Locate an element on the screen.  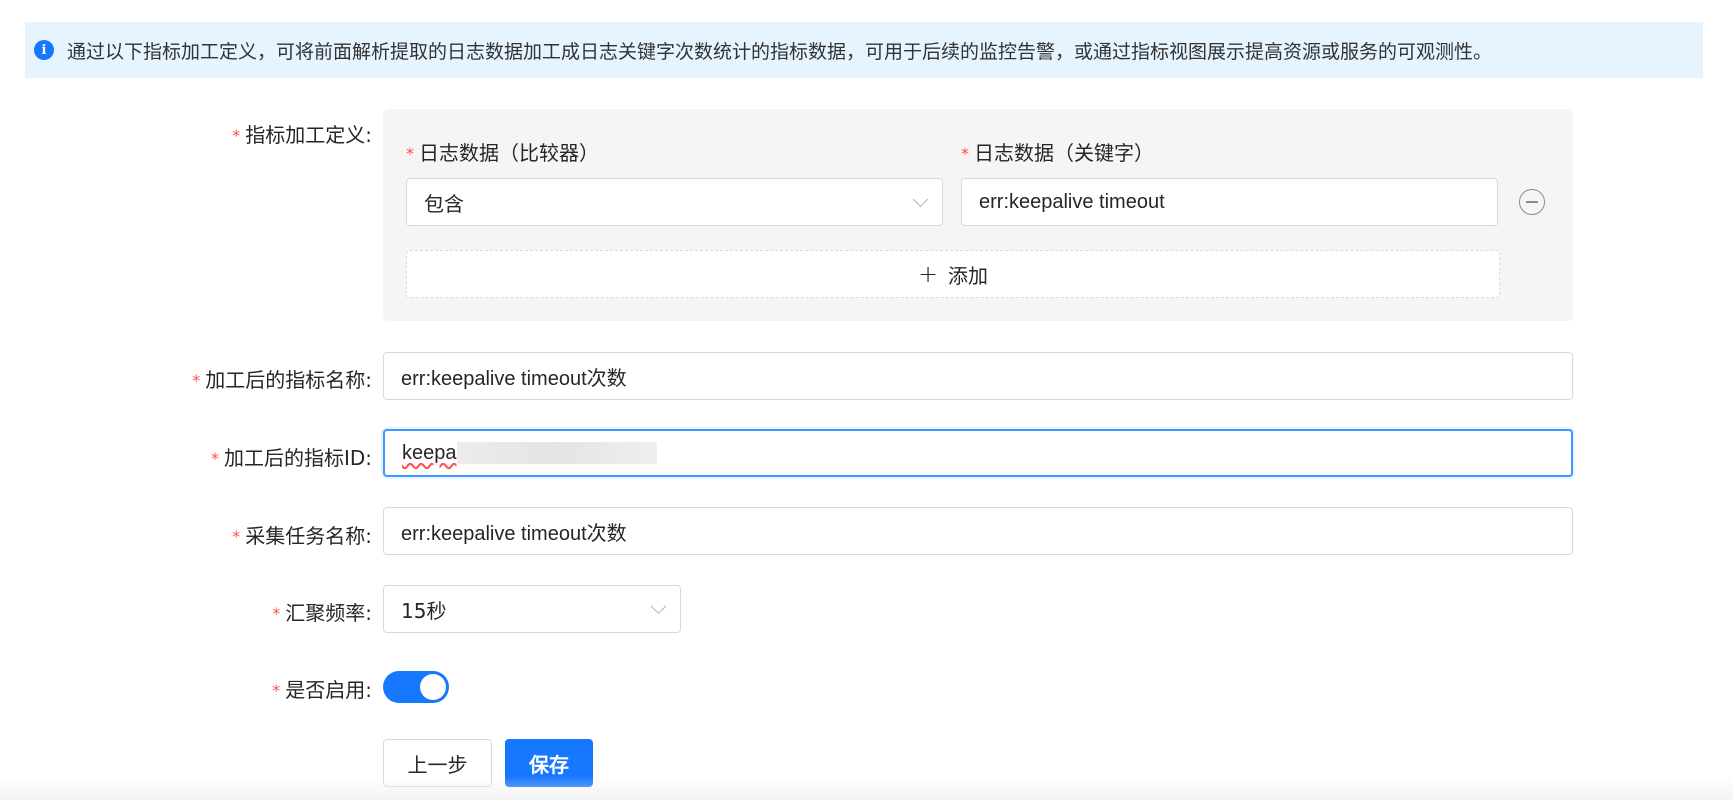
keyword-label-text: 日志数据（关键字） is located at coordinates (1064, 153).